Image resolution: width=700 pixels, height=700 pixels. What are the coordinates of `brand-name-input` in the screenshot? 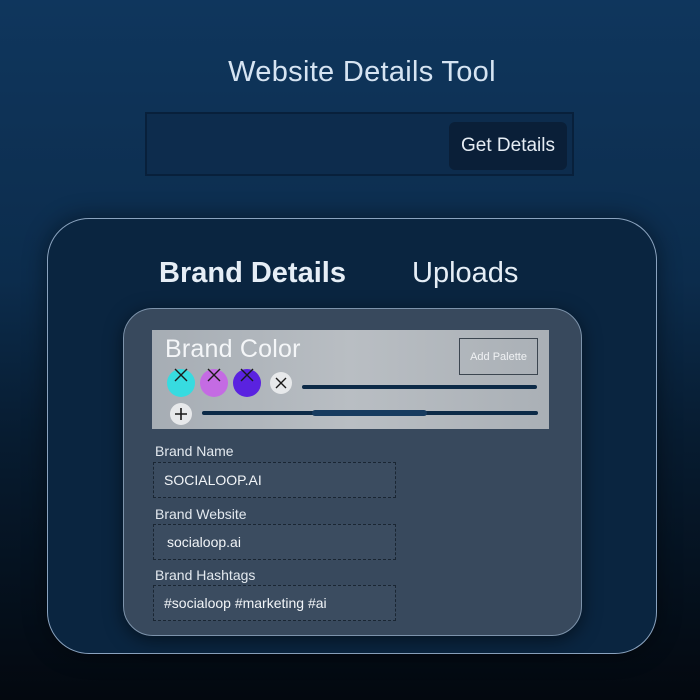 It's located at (274, 480).